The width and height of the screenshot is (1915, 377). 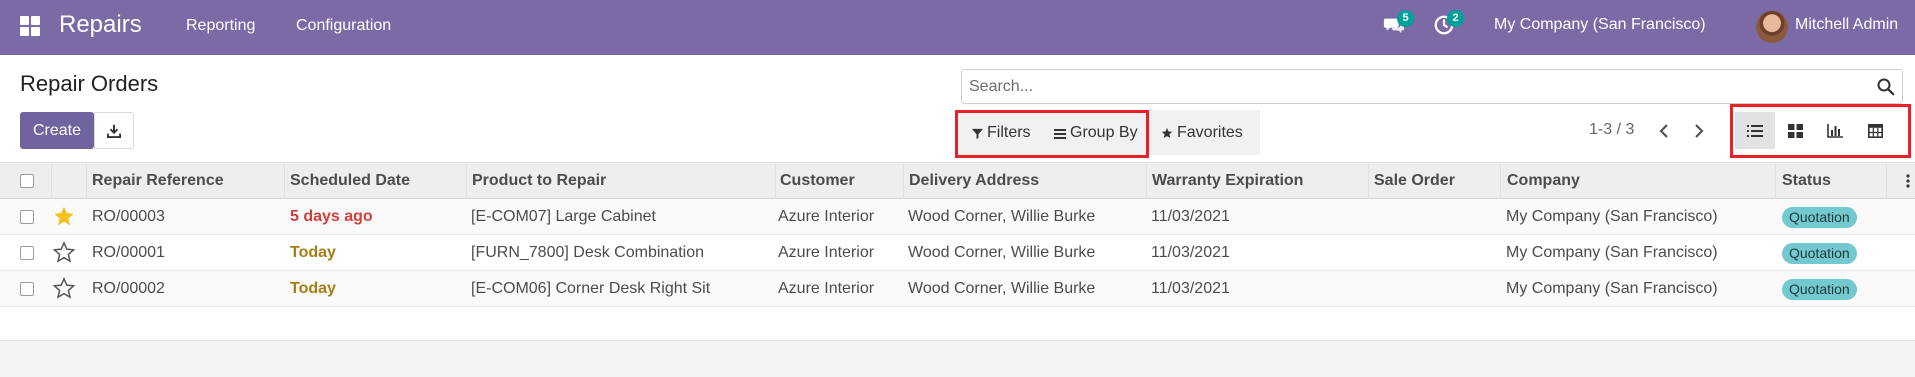 What do you see at coordinates (158, 181) in the screenshot?
I see `header-repair-reference: Repair Reference` at bounding box center [158, 181].